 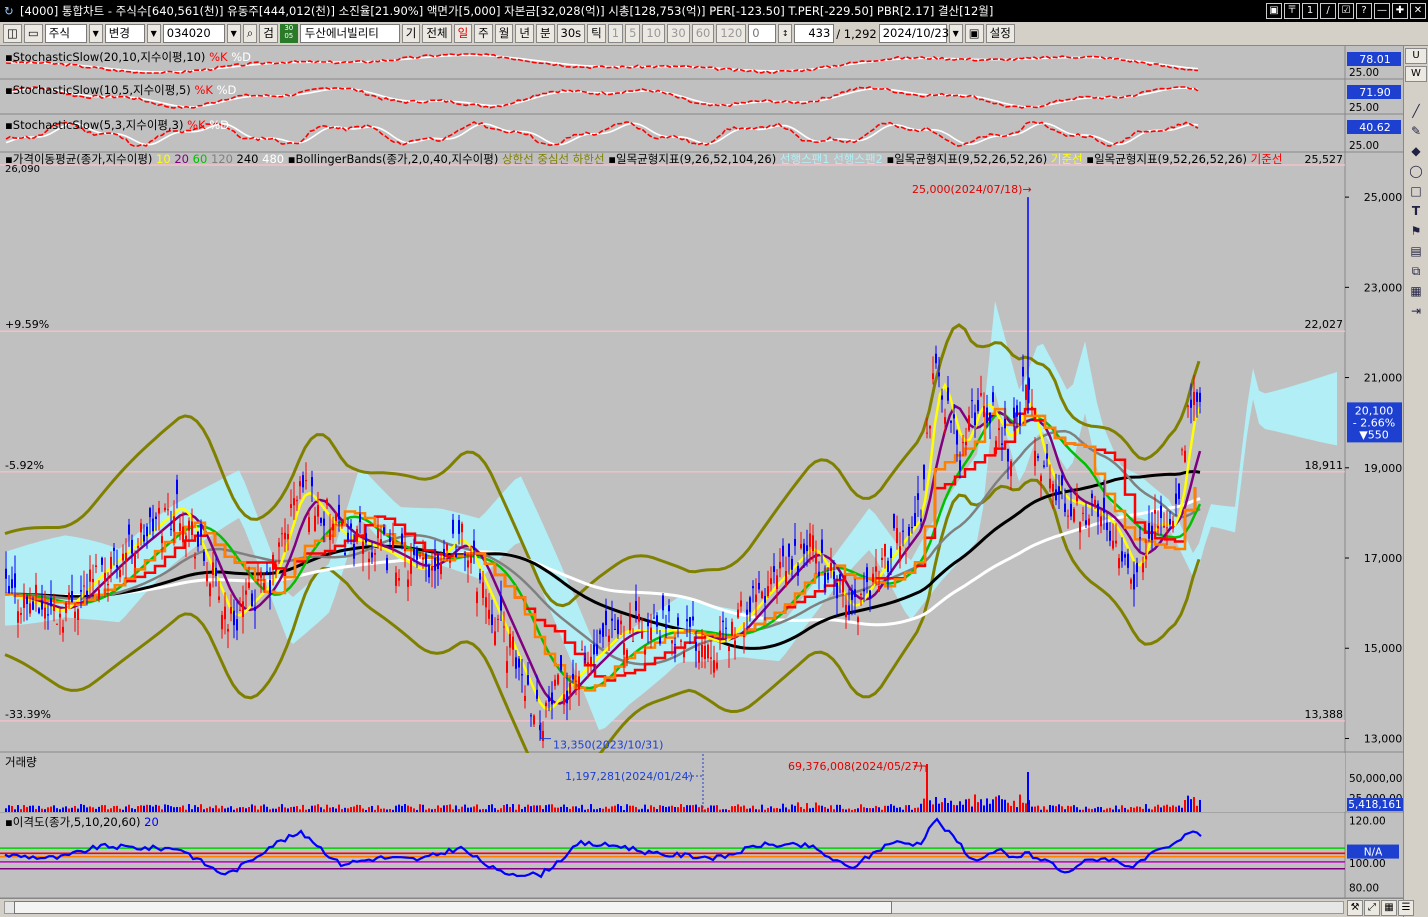 What do you see at coordinates (955, 33) in the screenshot?
I see `date-dropdown-icon: ▼` at bounding box center [955, 33].